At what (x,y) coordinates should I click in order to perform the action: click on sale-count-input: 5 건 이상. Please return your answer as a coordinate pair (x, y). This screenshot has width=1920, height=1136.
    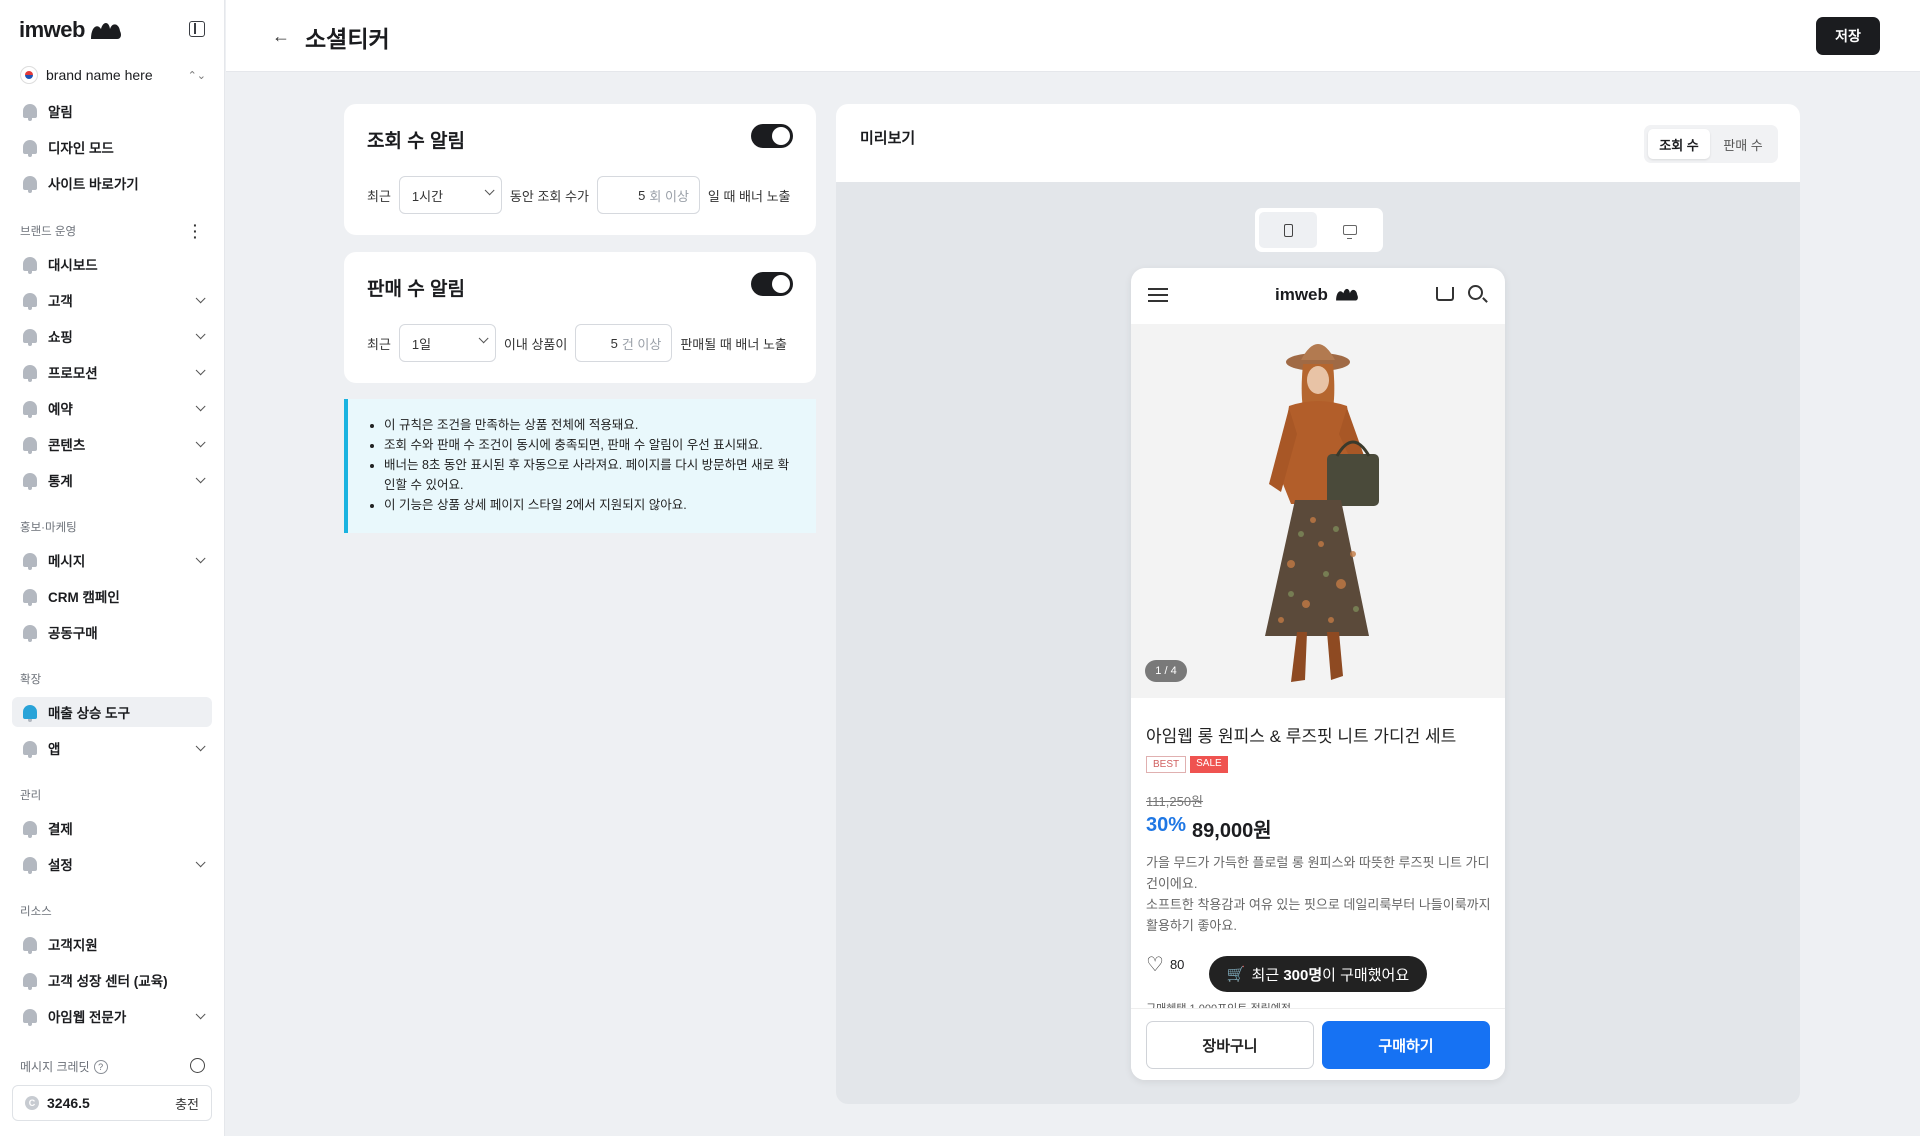
    Looking at the image, I should click on (624, 343).